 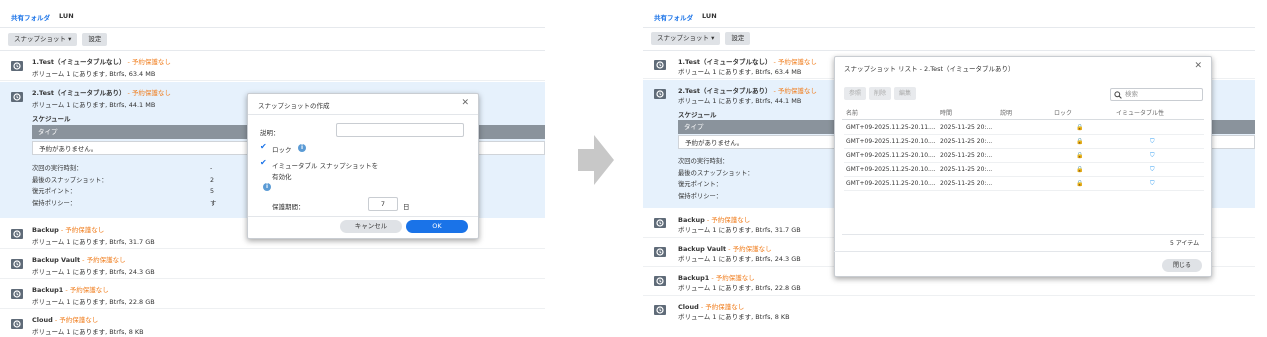 I want to click on col-name: 名前, so click(x=852, y=112).